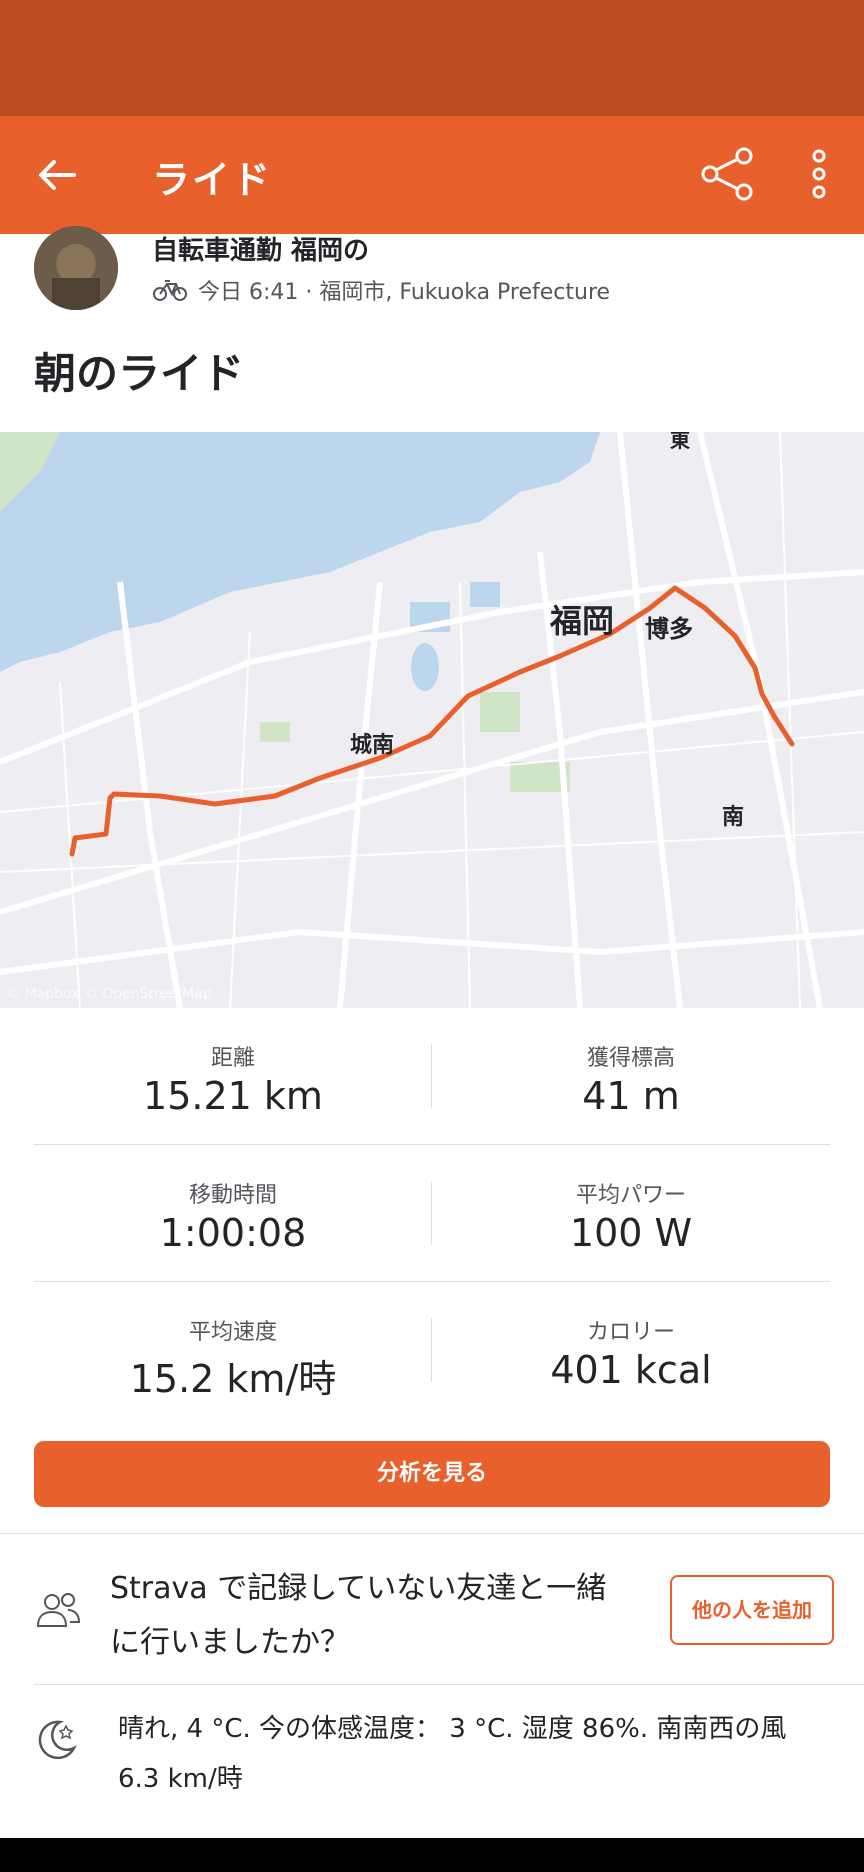 Image resolution: width=864 pixels, height=1872 pixels. What do you see at coordinates (232, 1058) in the screenshot?
I see `stat-label: 距離` at bounding box center [232, 1058].